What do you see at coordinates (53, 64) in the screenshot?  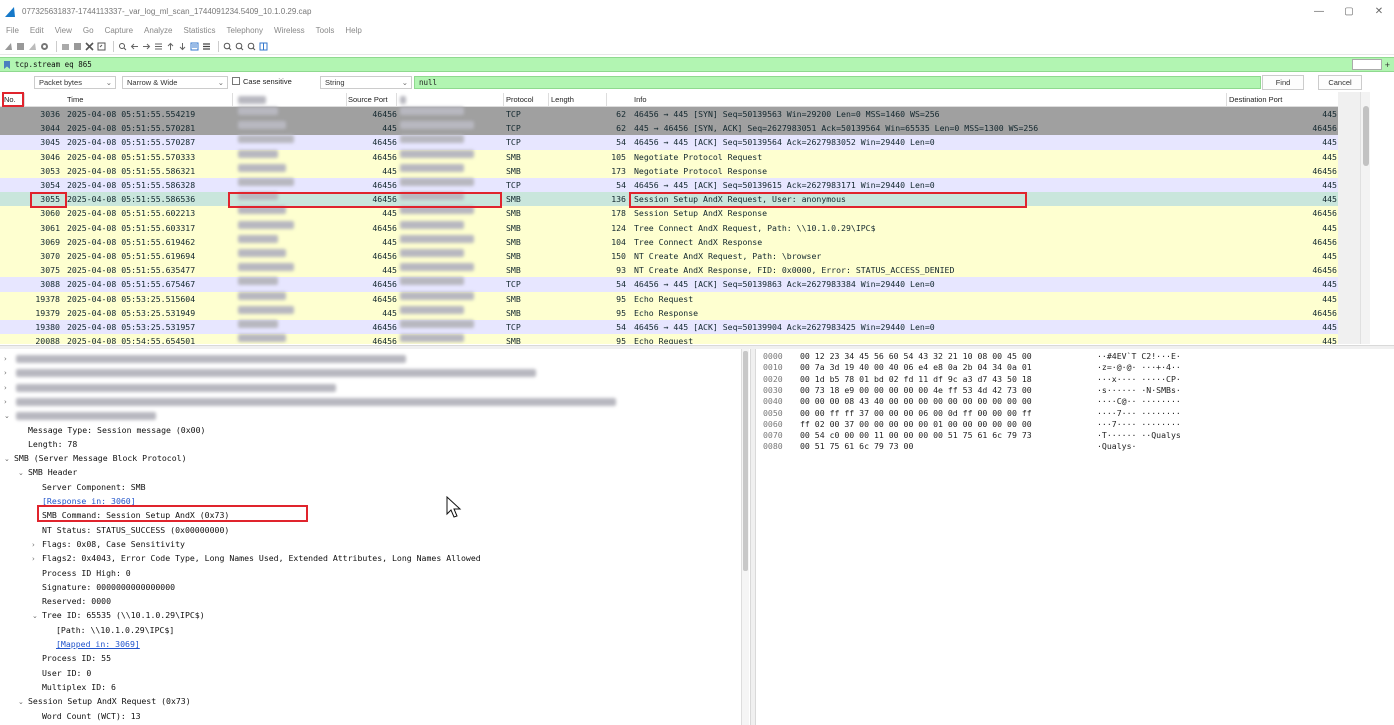 I see `display-filter-input: tcp.stream eq 865` at bounding box center [53, 64].